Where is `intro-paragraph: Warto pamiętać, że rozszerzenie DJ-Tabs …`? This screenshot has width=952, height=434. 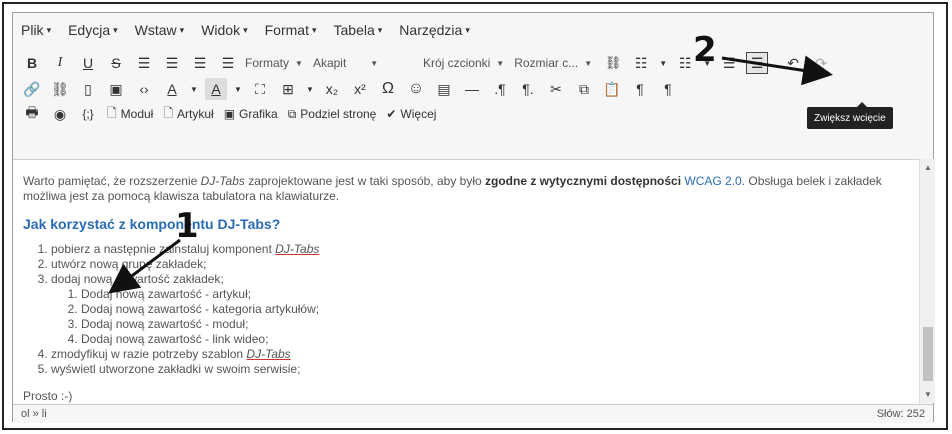
intro-paragraph: Warto pamiętać, że rozszerzenie DJ-Tabs … is located at coordinates (452, 188).